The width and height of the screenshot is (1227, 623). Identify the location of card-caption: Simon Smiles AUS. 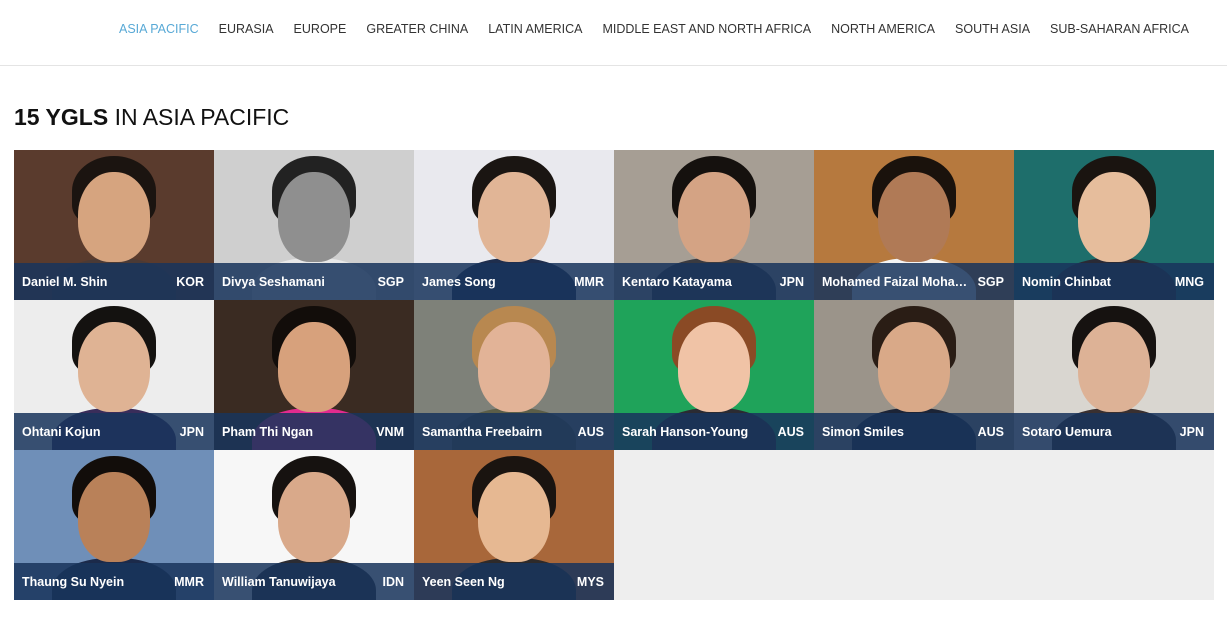
(914, 431).